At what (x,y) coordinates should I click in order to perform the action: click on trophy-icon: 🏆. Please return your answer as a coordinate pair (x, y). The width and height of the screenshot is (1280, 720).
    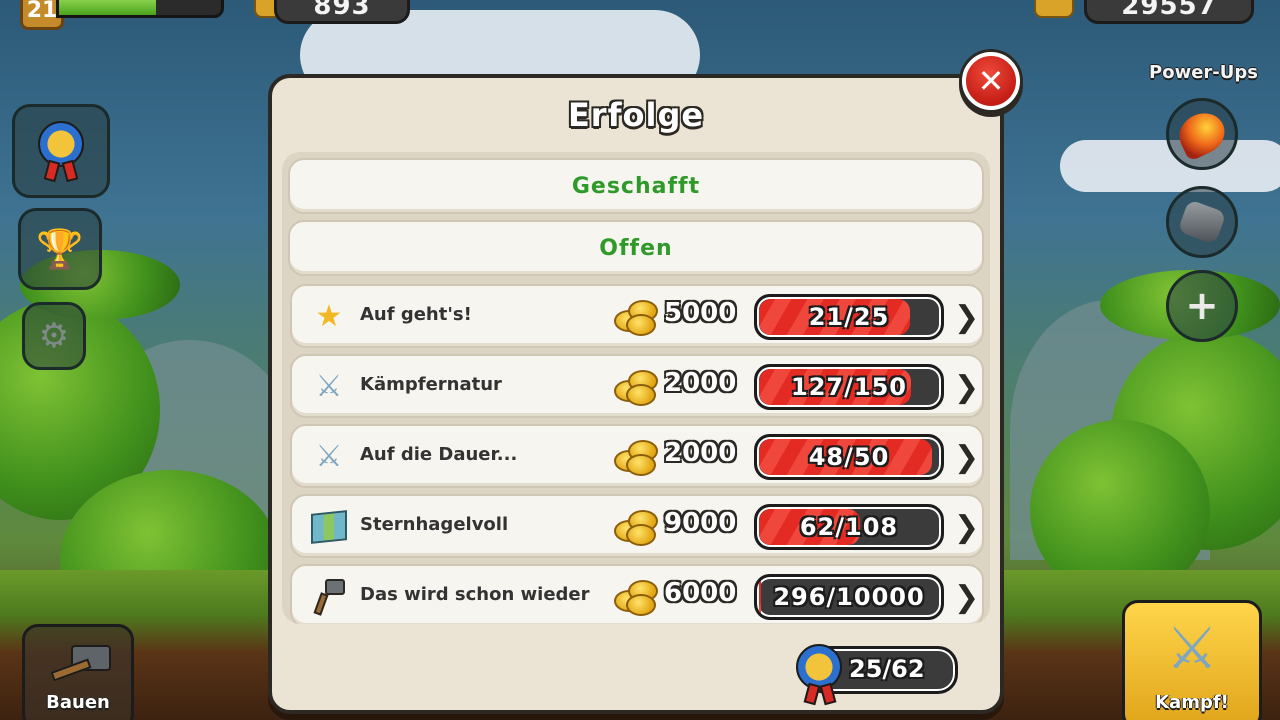
    Looking at the image, I should click on (60, 249).